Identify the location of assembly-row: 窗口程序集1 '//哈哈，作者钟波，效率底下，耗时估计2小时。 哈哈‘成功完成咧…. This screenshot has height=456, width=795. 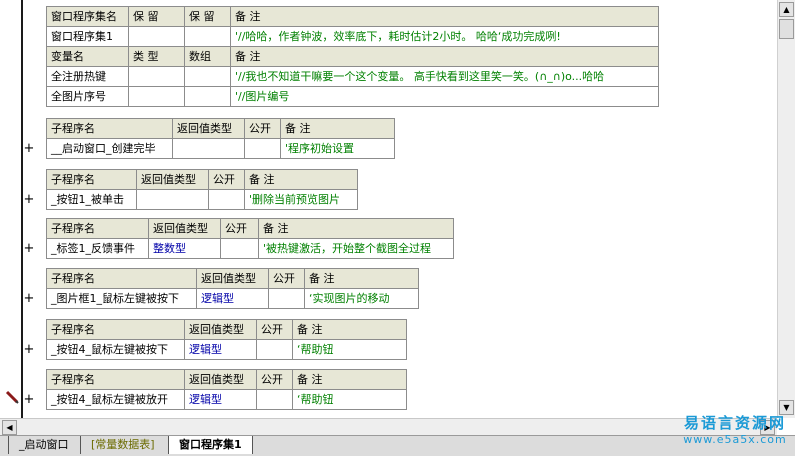
(352, 36).